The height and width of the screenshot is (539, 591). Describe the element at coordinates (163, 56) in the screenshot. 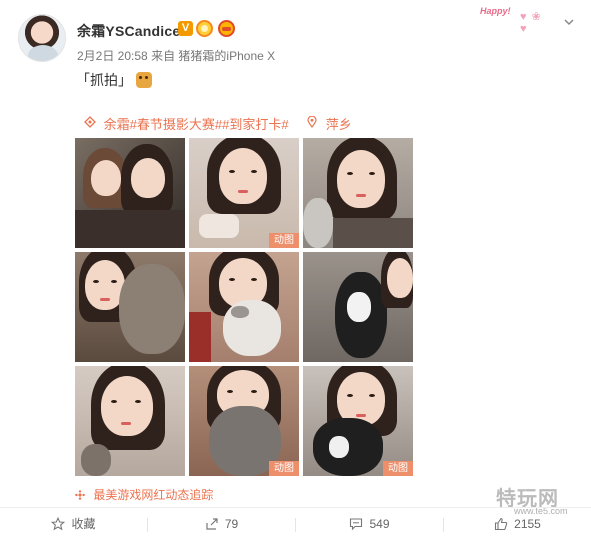

I see `from-label: 来自` at that location.